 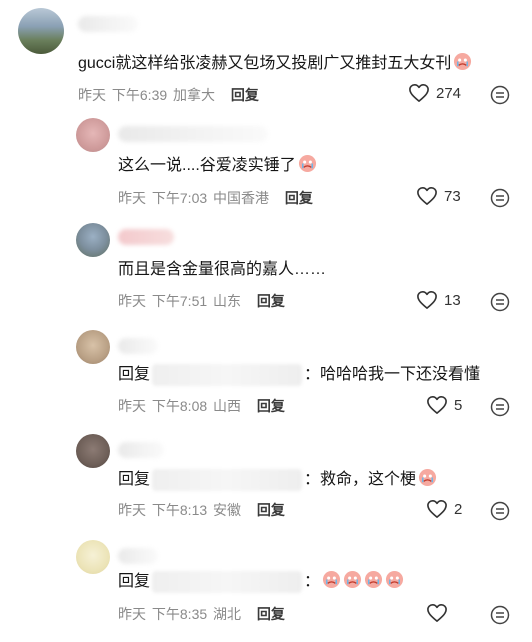 I want to click on comment-text: 这么一说....谷爱凌实锤了, so click(x=217, y=165).